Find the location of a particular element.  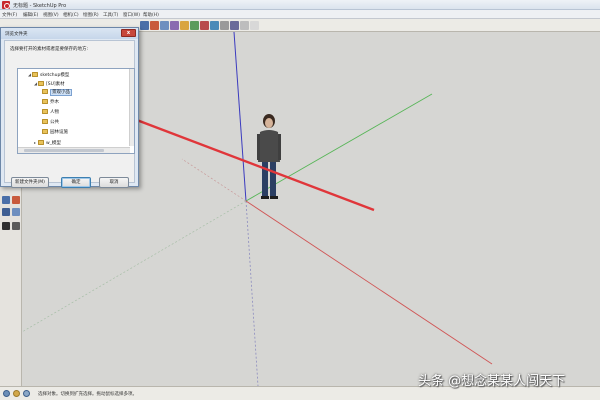

person-right-shoe is located at coordinates (274, 197).